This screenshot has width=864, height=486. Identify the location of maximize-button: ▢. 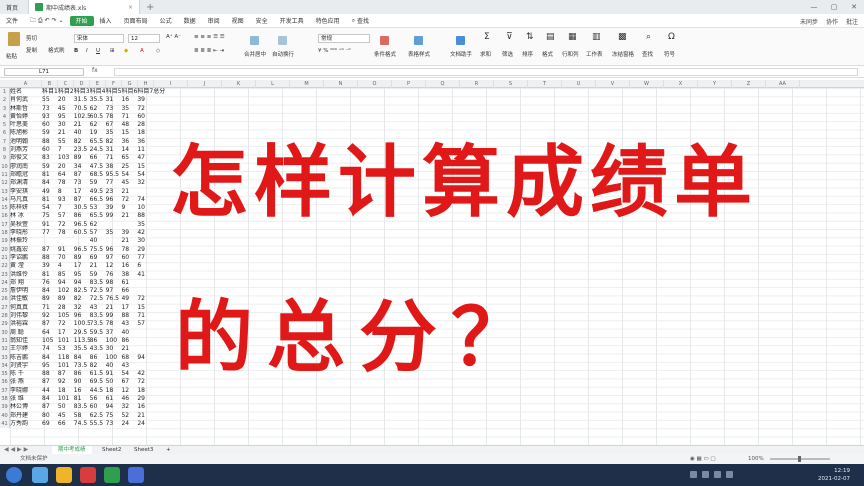
(834, 7).